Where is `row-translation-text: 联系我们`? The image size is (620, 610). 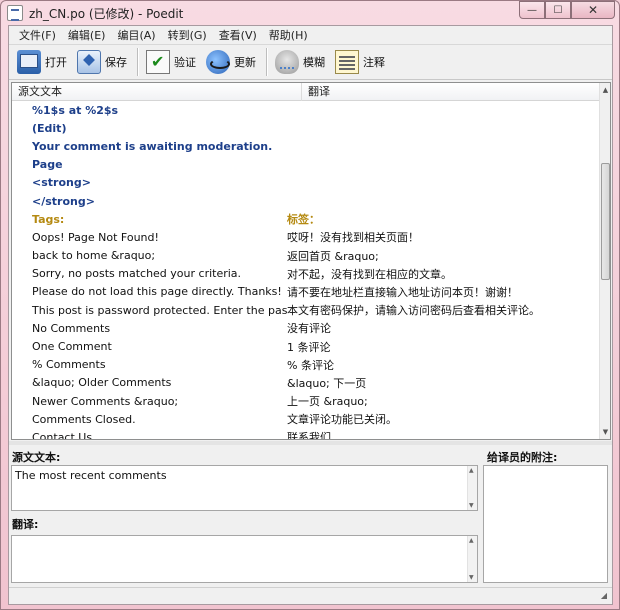
row-translation-text: 联系我们 is located at coordinates (309, 435).